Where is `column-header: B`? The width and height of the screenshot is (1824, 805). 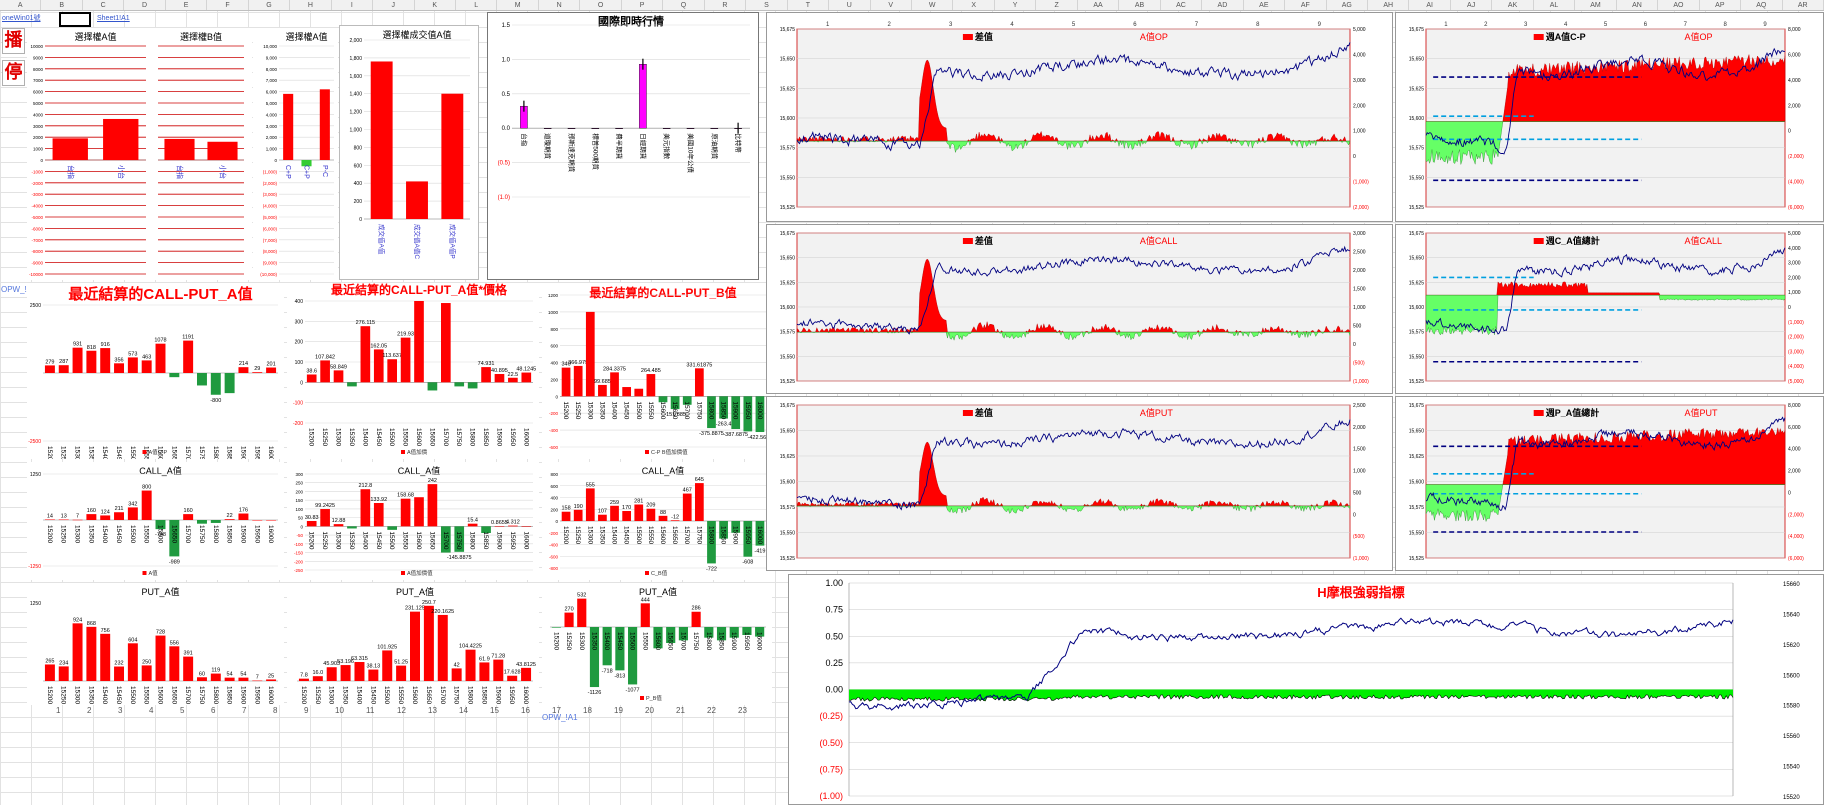
column-header: B is located at coordinates (62, 5).